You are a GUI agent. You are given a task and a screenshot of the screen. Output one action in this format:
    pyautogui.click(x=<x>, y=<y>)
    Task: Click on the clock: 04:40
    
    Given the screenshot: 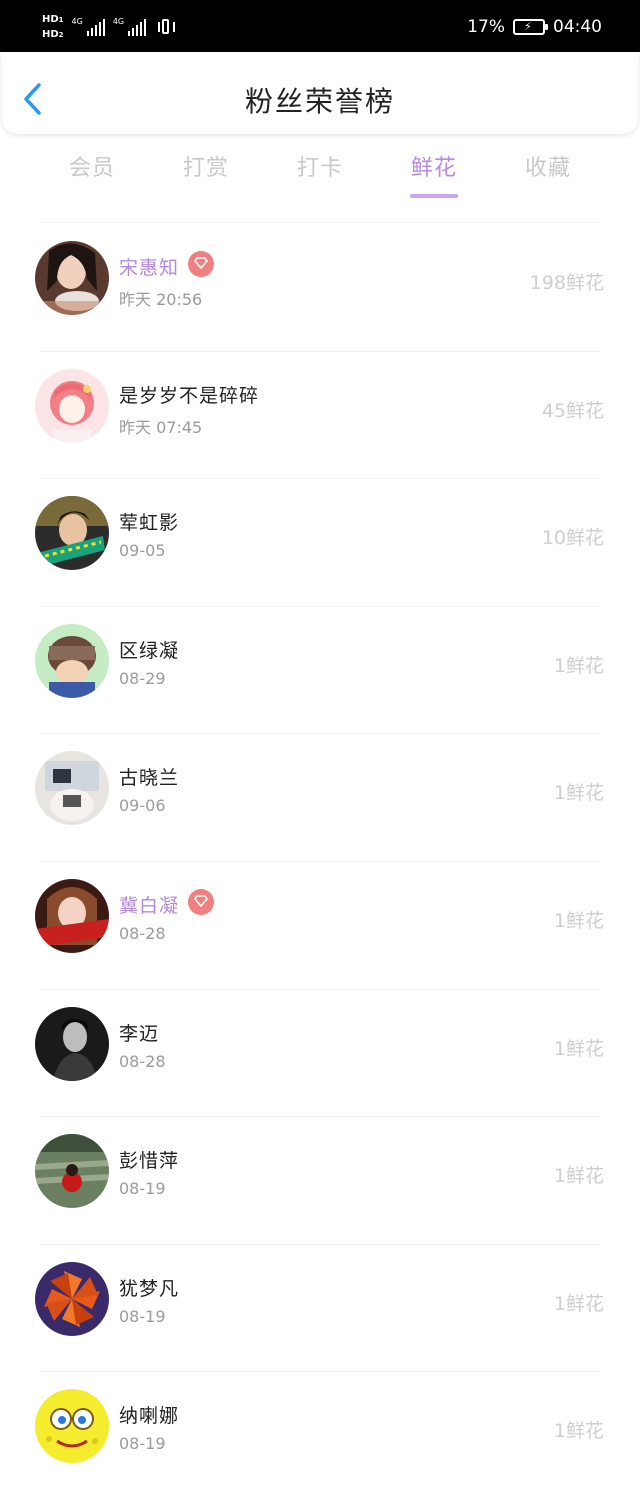 What is the action you would take?
    pyautogui.click(x=577, y=27)
    